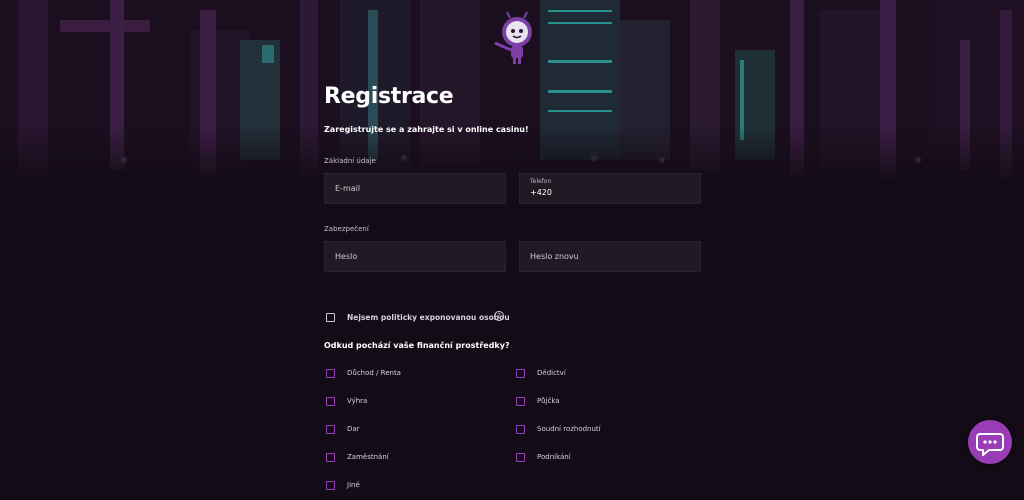  What do you see at coordinates (520, 429) in the screenshot?
I see `funds-checkbox-court-decision` at bounding box center [520, 429].